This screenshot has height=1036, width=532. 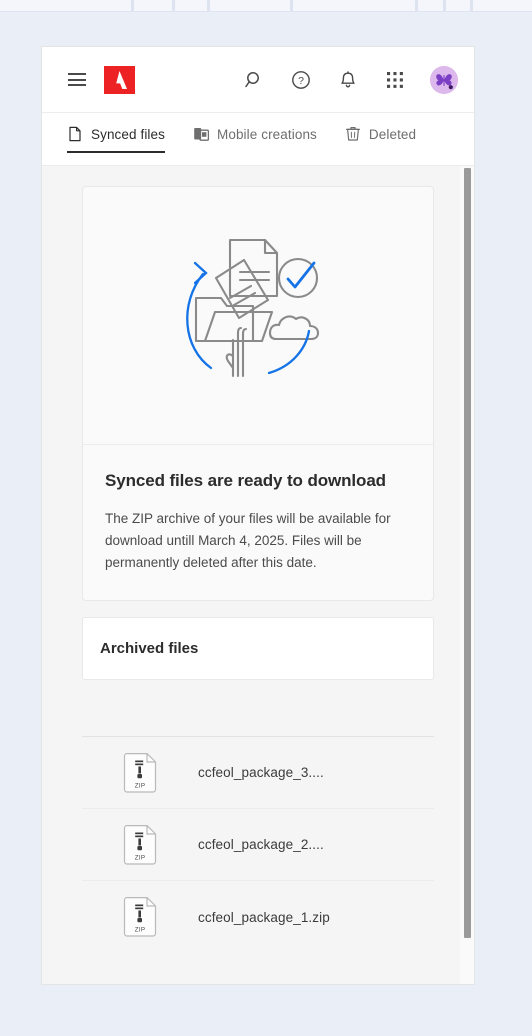 I want to click on archived-files-card: Archived files, so click(x=258, y=648).